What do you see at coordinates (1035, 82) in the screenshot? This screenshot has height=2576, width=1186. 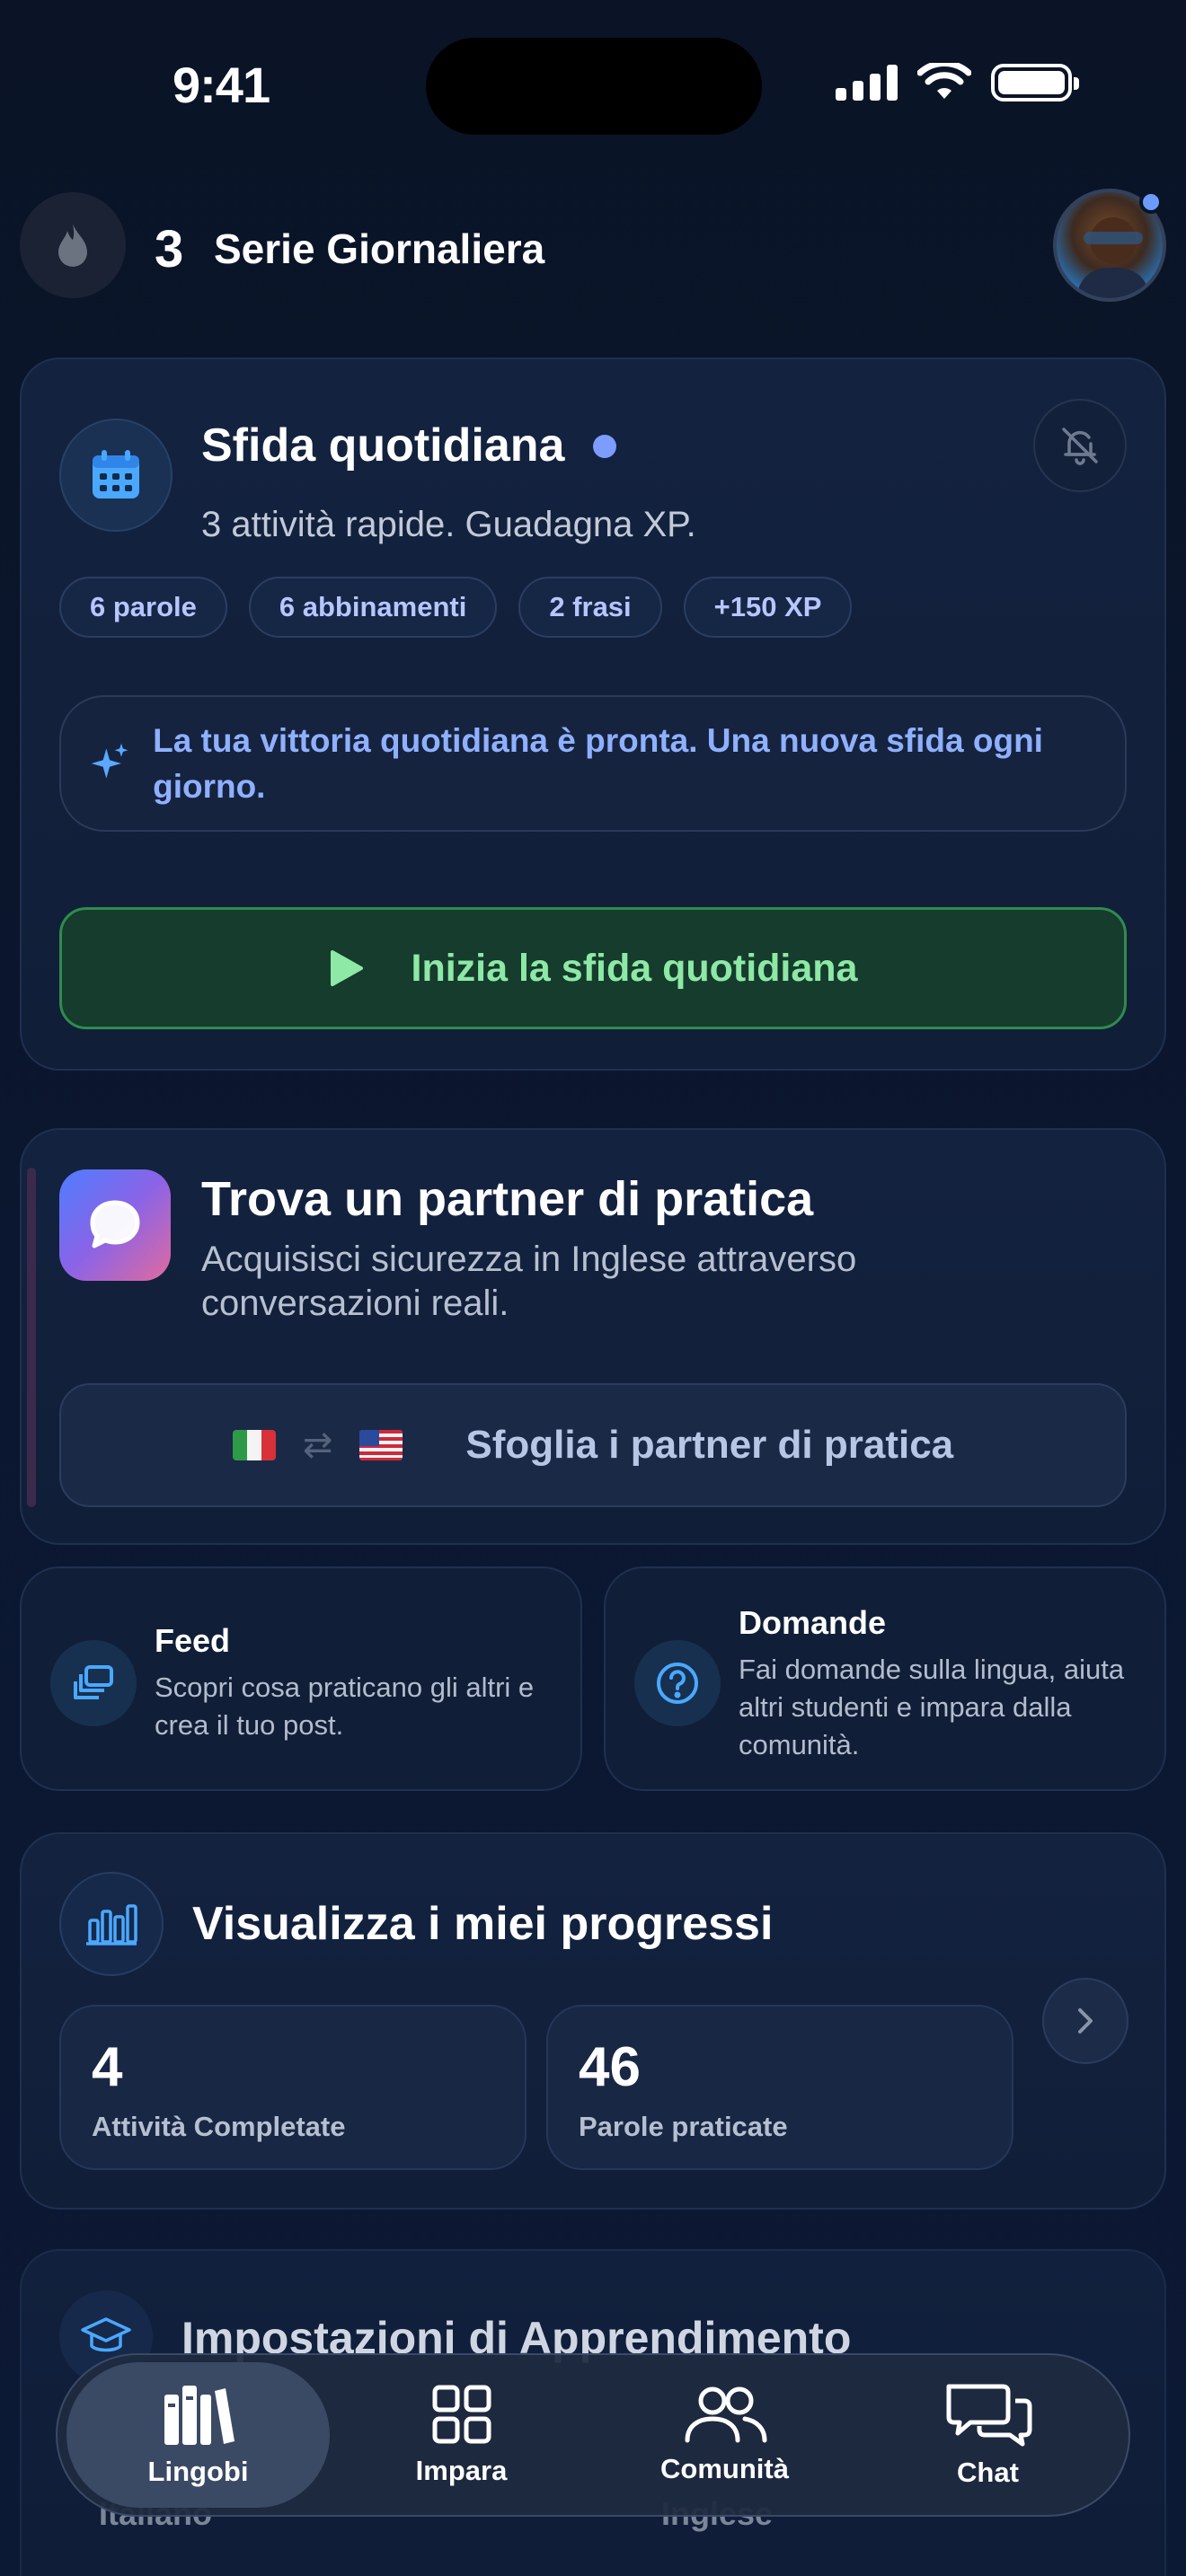 I see `battery-icon` at bounding box center [1035, 82].